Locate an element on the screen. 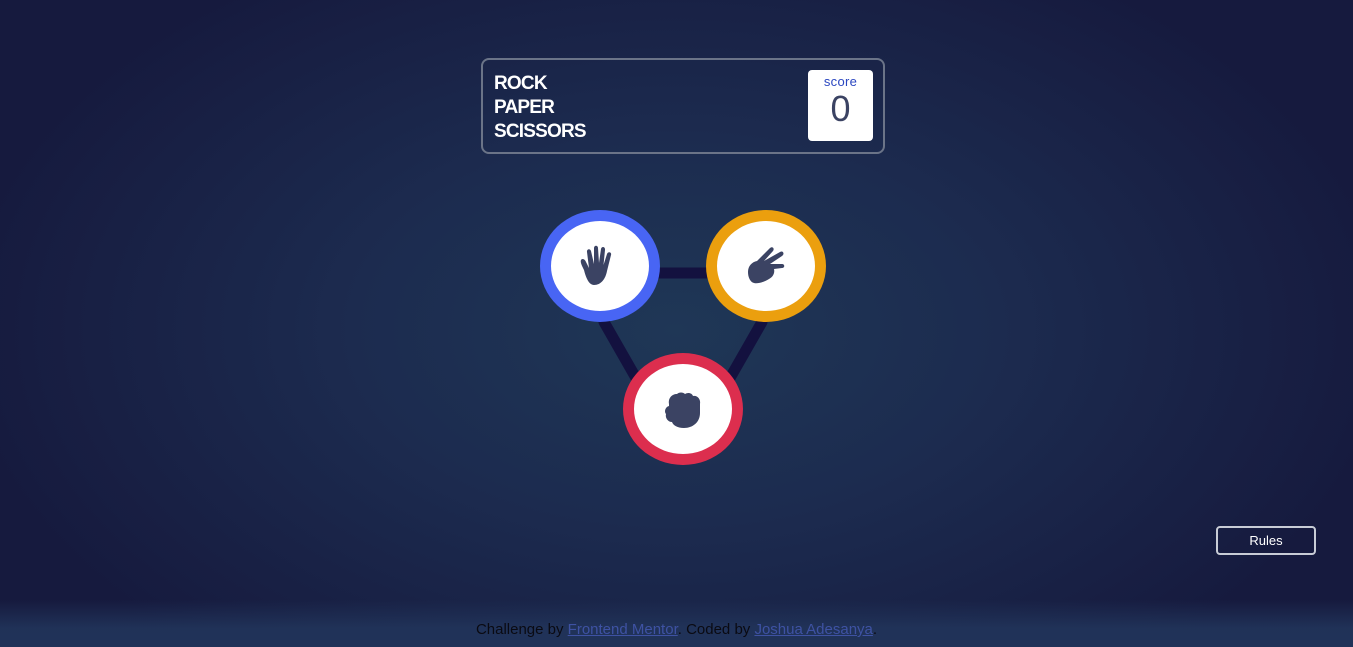 This screenshot has height=647, width=1353. title-line-paper: PAPER is located at coordinates (524, 107).